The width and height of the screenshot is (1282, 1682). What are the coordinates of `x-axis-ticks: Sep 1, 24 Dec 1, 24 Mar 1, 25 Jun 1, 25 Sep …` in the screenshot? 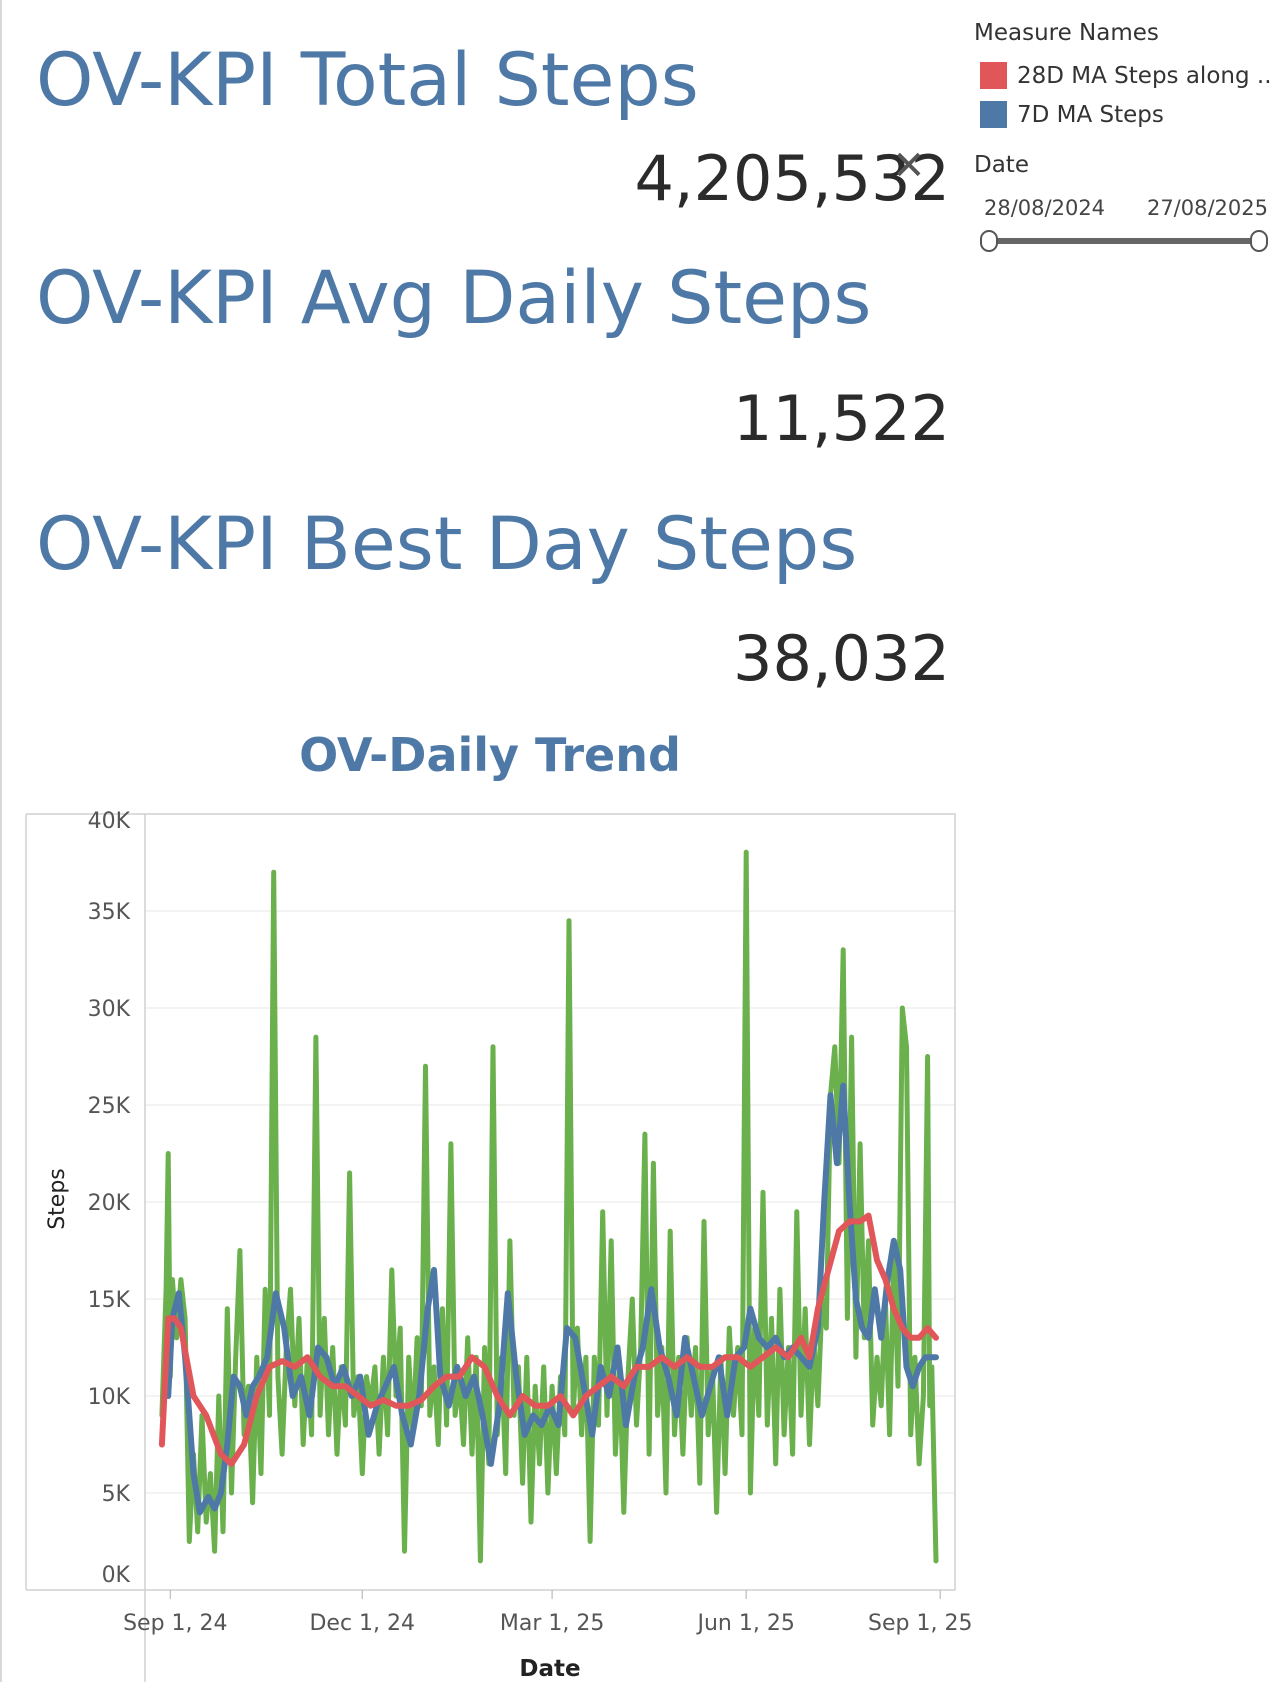 It's located at (547, 1613).